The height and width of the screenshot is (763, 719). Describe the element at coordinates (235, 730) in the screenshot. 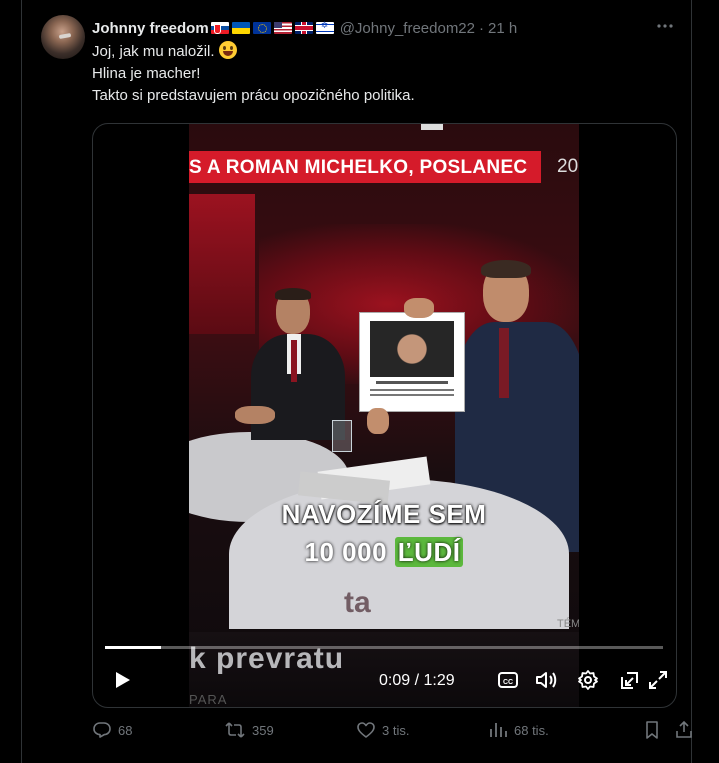

I see `repost-icon` at that location.